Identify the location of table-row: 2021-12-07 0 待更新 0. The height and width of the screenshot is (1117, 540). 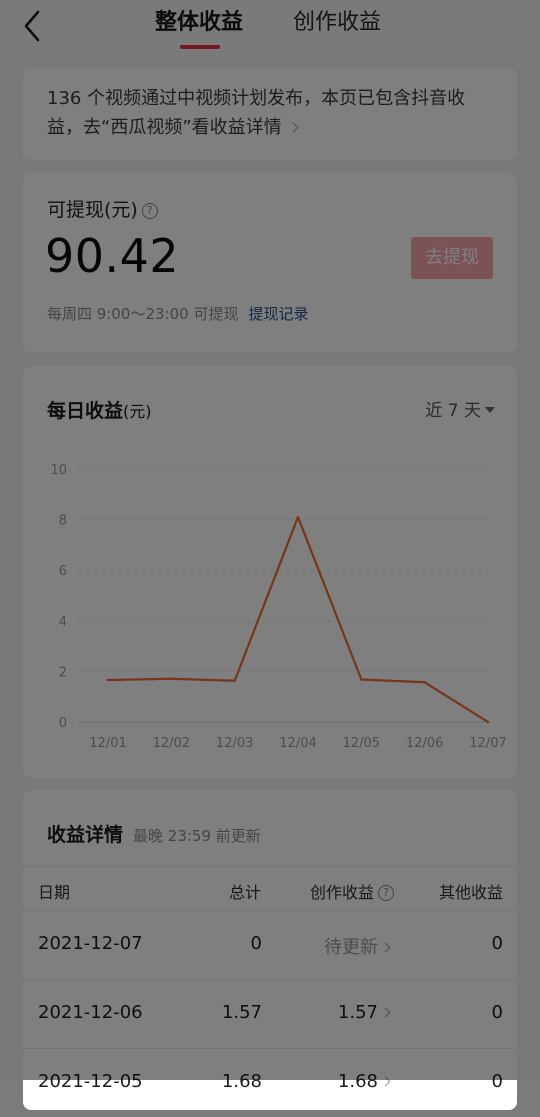
(270, 944).